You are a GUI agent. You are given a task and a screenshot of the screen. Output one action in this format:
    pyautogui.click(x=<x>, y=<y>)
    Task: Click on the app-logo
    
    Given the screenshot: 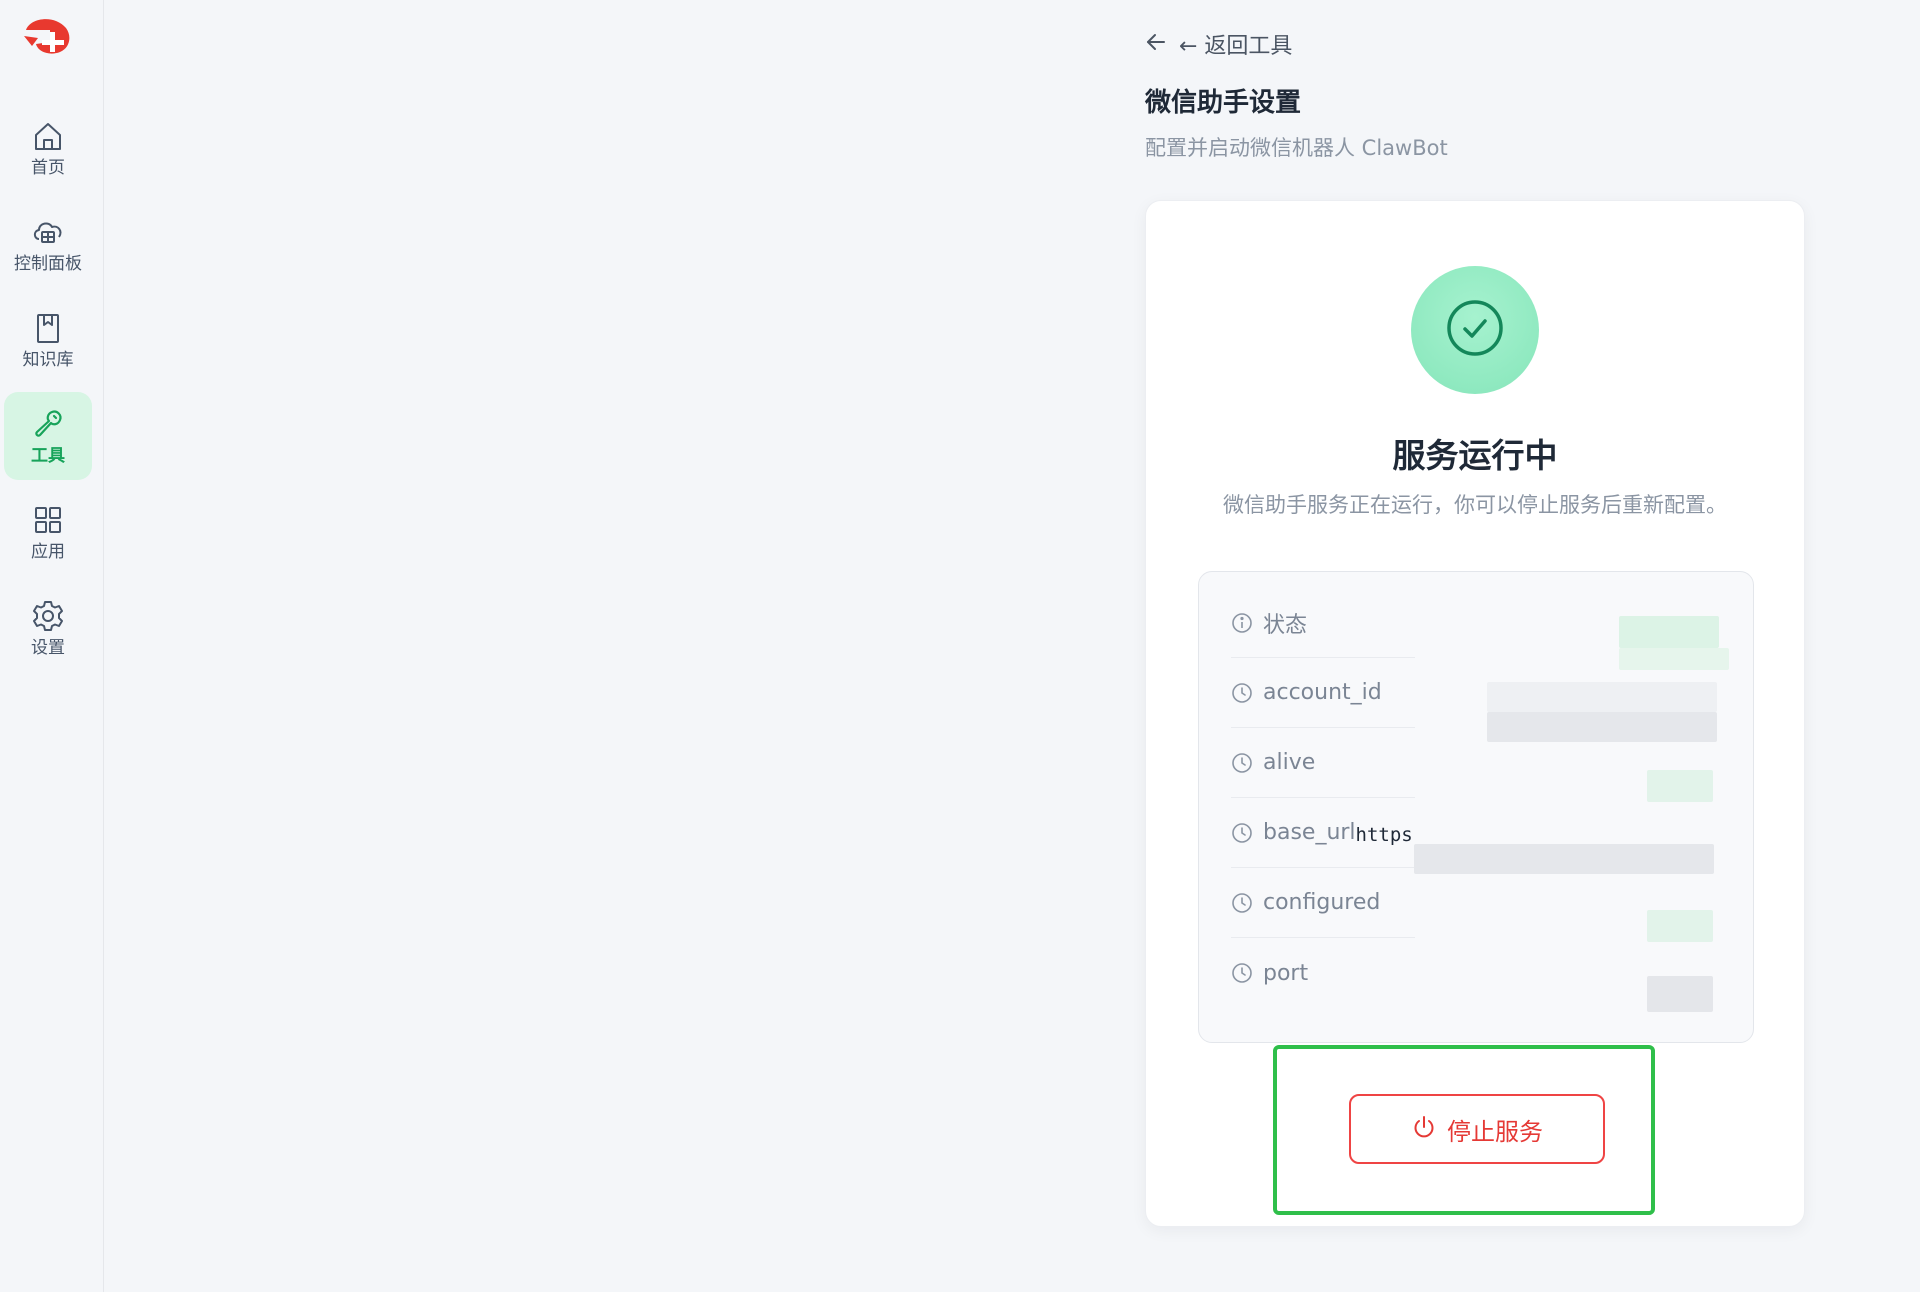 What is the action you would take?
    pyautogui.click(x=48, y=36)
    